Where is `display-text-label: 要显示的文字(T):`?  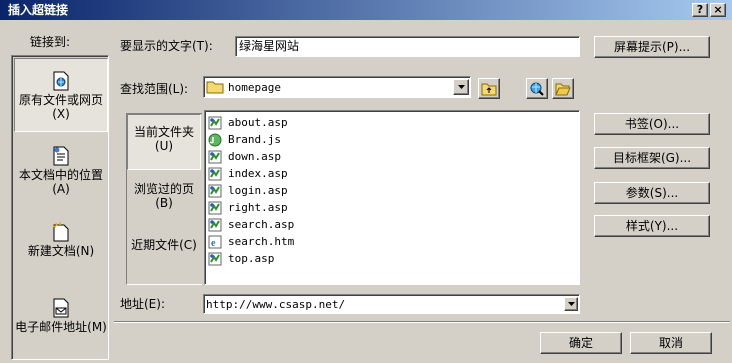
display-text-label: 要显示的文字(T): is located at coordinates (166, 46).